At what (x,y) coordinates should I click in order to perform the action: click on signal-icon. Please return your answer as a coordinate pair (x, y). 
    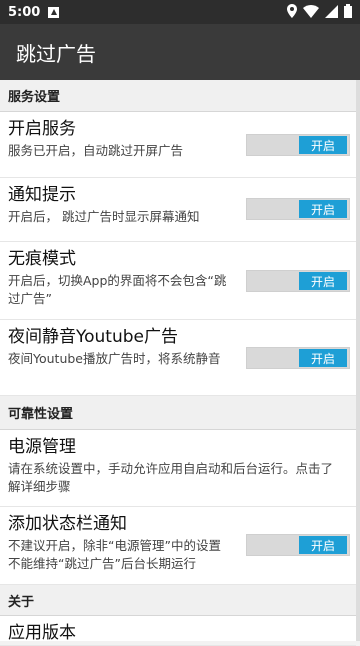
    Looking at the image, I should click on (331, 11).